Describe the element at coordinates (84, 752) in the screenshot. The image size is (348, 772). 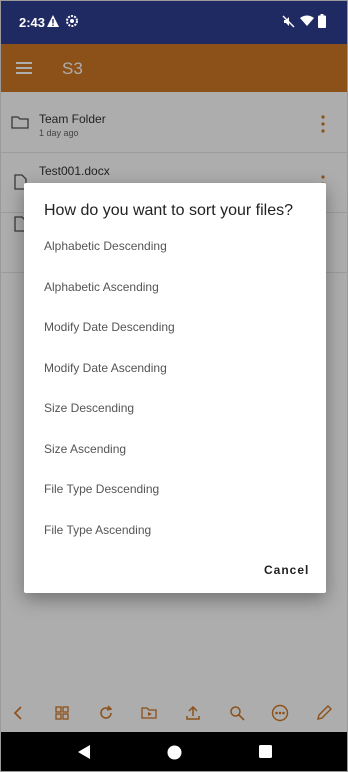
I see `back-icon` at that location.